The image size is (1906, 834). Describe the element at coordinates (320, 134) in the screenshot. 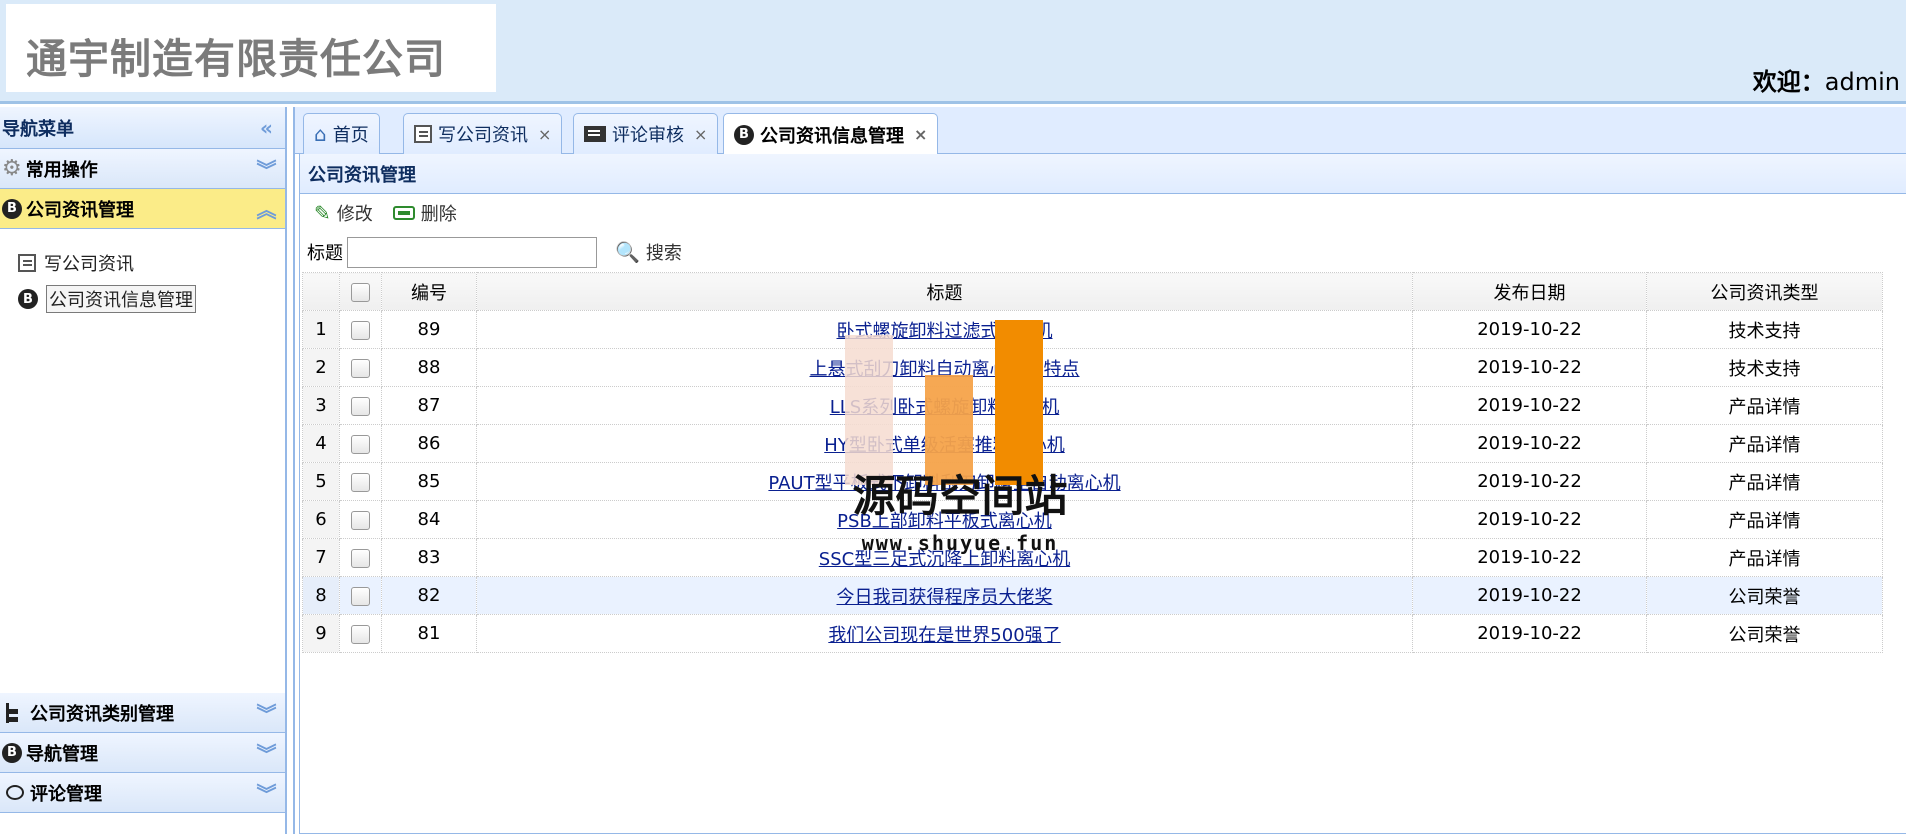

I see `home-icon: ⌂` at that location.